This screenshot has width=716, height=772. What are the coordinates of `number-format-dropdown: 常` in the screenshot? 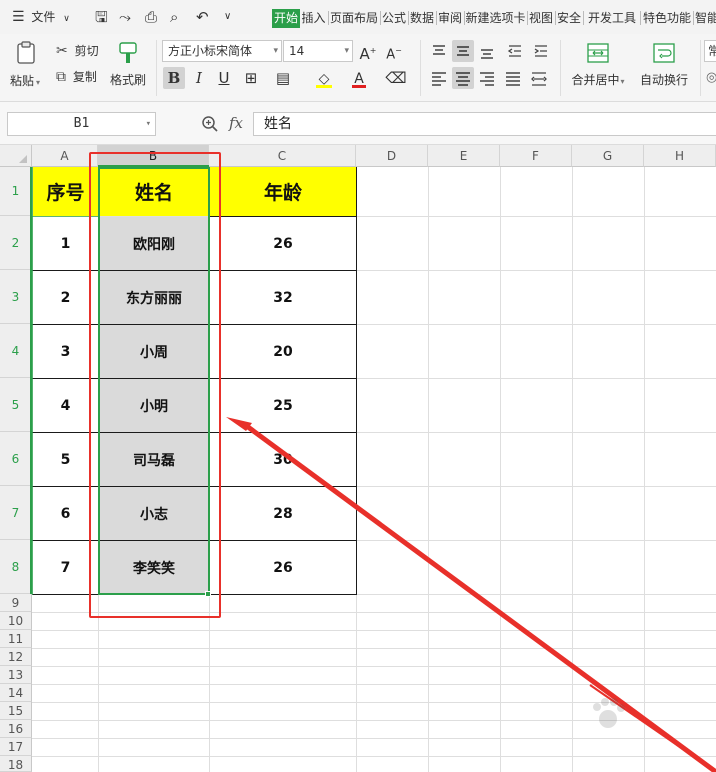 It's located at (710, 51).